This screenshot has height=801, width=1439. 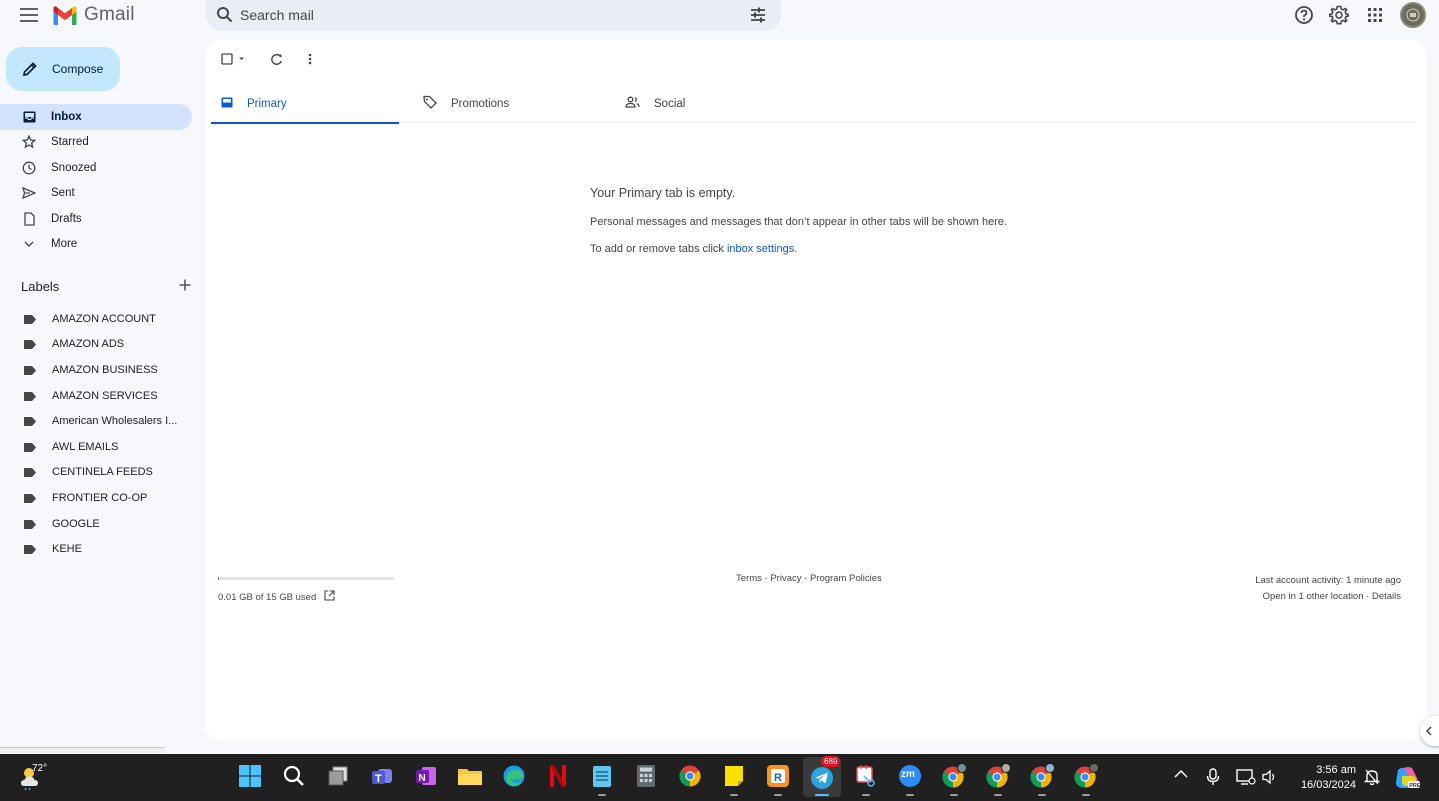 What do you see at coordinates (1386, 596) in the screenshot?
I see `details-link: Details` at bounding box center [1386, 596].